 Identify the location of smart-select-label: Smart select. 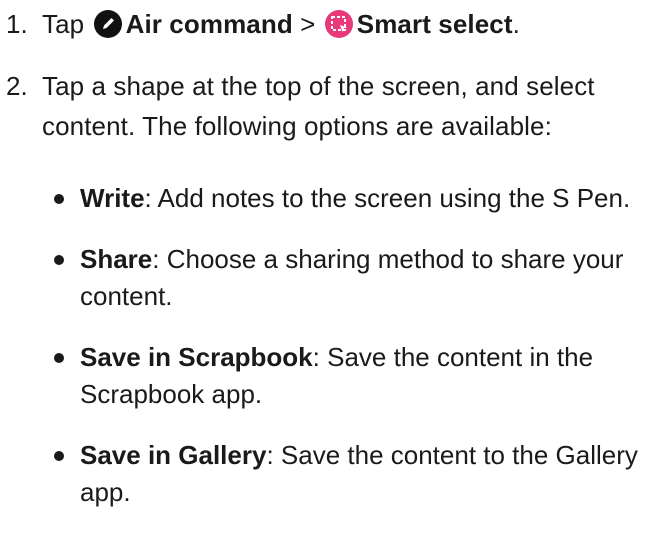
(434, 24).